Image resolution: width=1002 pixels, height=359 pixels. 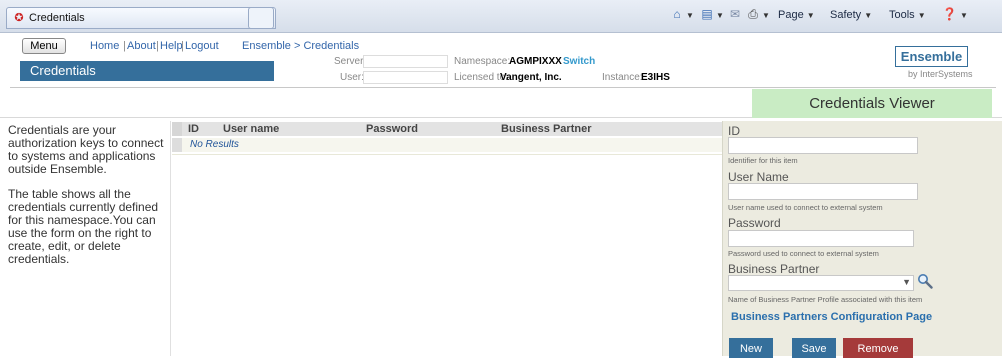 I want to click on id-field, so click(x=823, y=145).